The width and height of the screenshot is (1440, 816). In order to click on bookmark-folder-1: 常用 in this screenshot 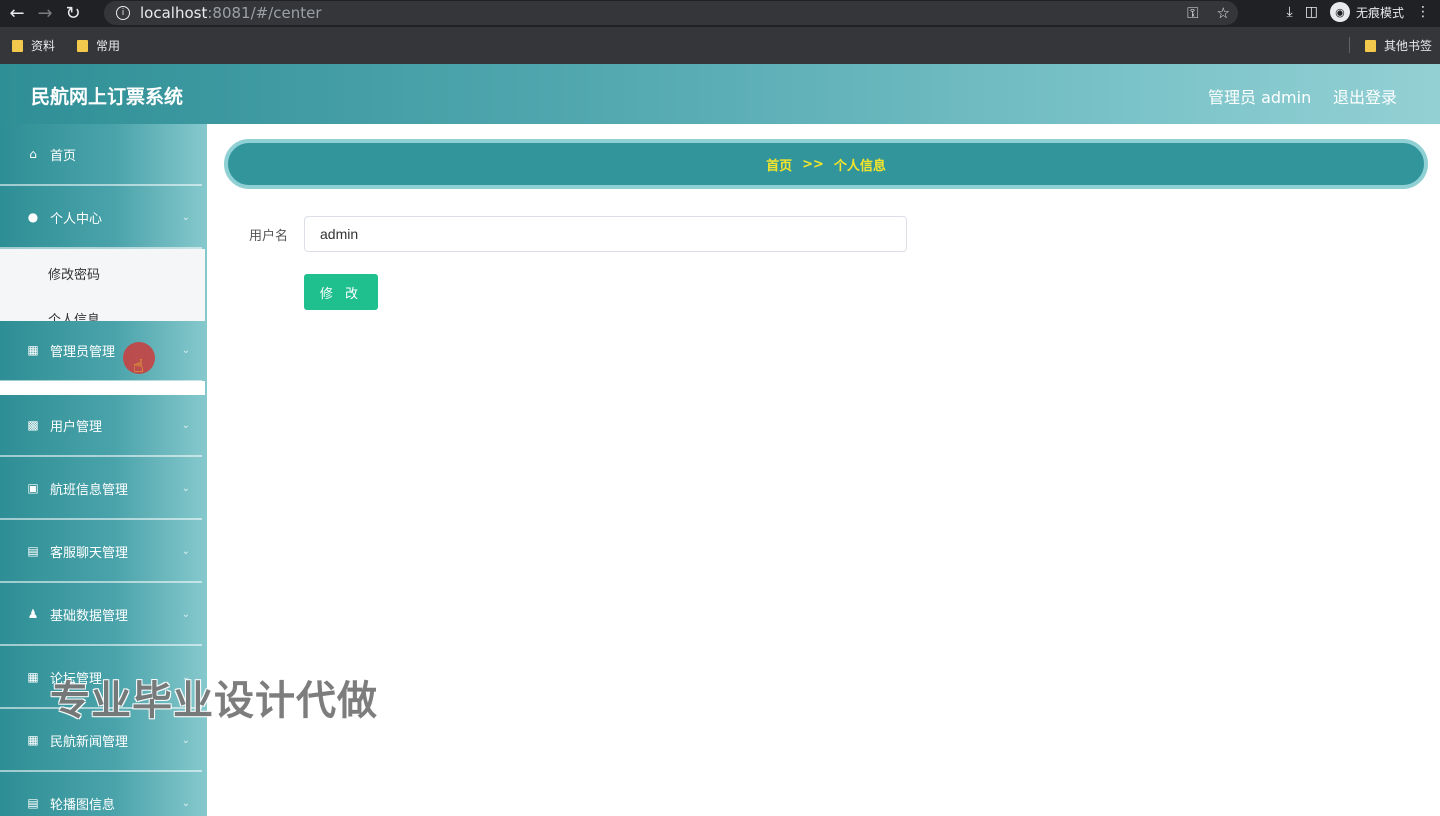, I will do `click(98, 45)`.